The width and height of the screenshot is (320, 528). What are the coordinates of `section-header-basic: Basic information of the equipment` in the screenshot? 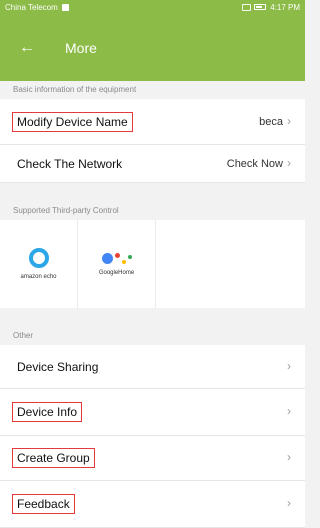 It's located at (152, 90).